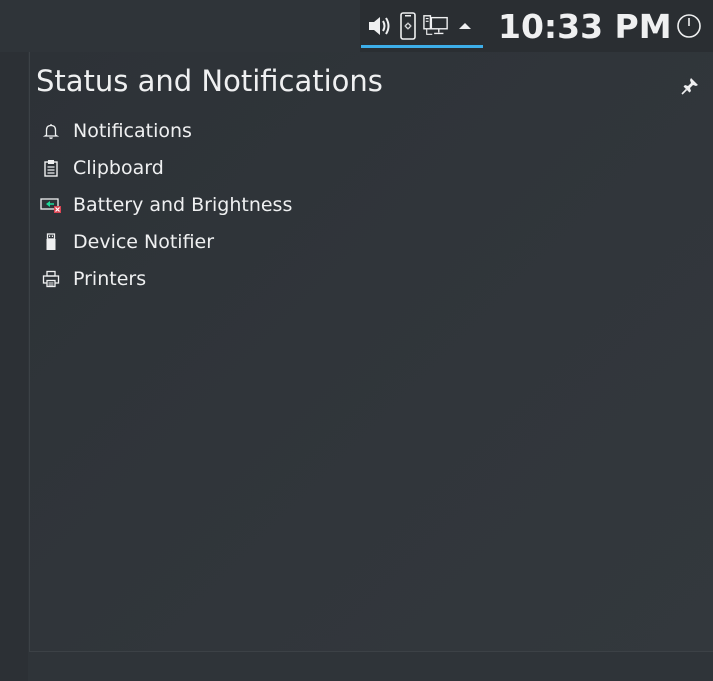  What do you see at coordinates (14, 366) in the screenshot?
I see `desktop-edge` at bounding box center [14, 366].